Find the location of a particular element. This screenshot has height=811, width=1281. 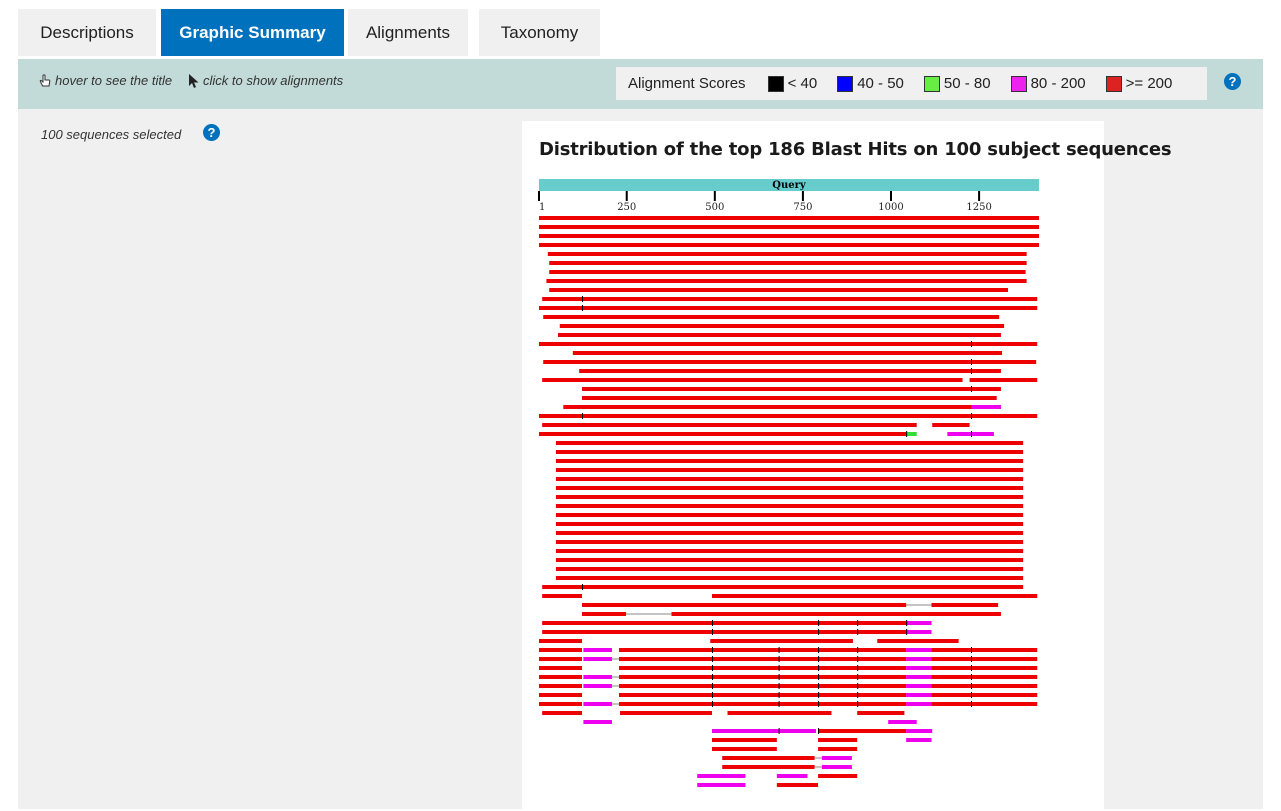

tab-taxonomy: Taxonomy is located at coordinates (539, 32).